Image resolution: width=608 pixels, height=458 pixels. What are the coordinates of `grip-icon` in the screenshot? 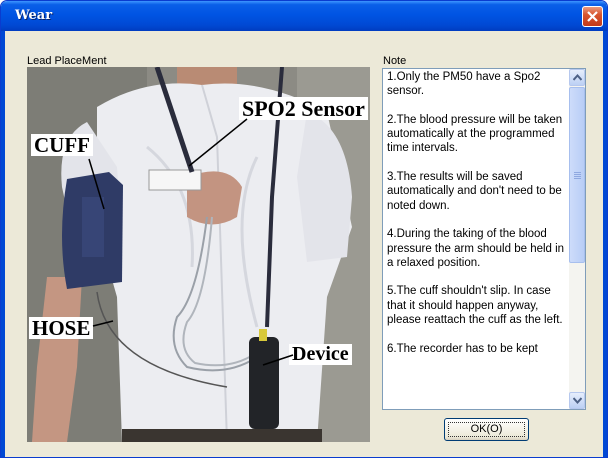 It's located at (577, 176).